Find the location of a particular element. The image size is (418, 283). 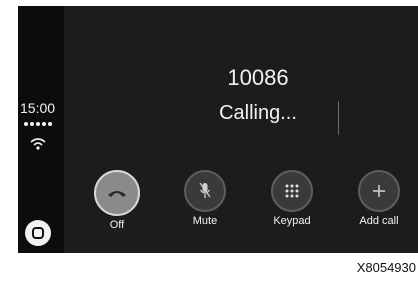

signal-strength-icon is located at coordinates (38, 124).